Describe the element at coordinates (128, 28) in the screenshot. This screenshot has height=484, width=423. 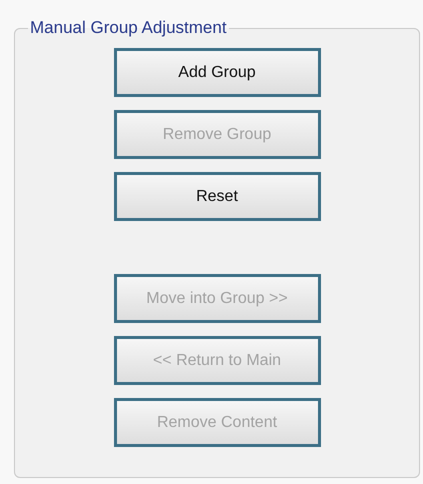
I see `group-title: Manual Group Adjustment` at that location.